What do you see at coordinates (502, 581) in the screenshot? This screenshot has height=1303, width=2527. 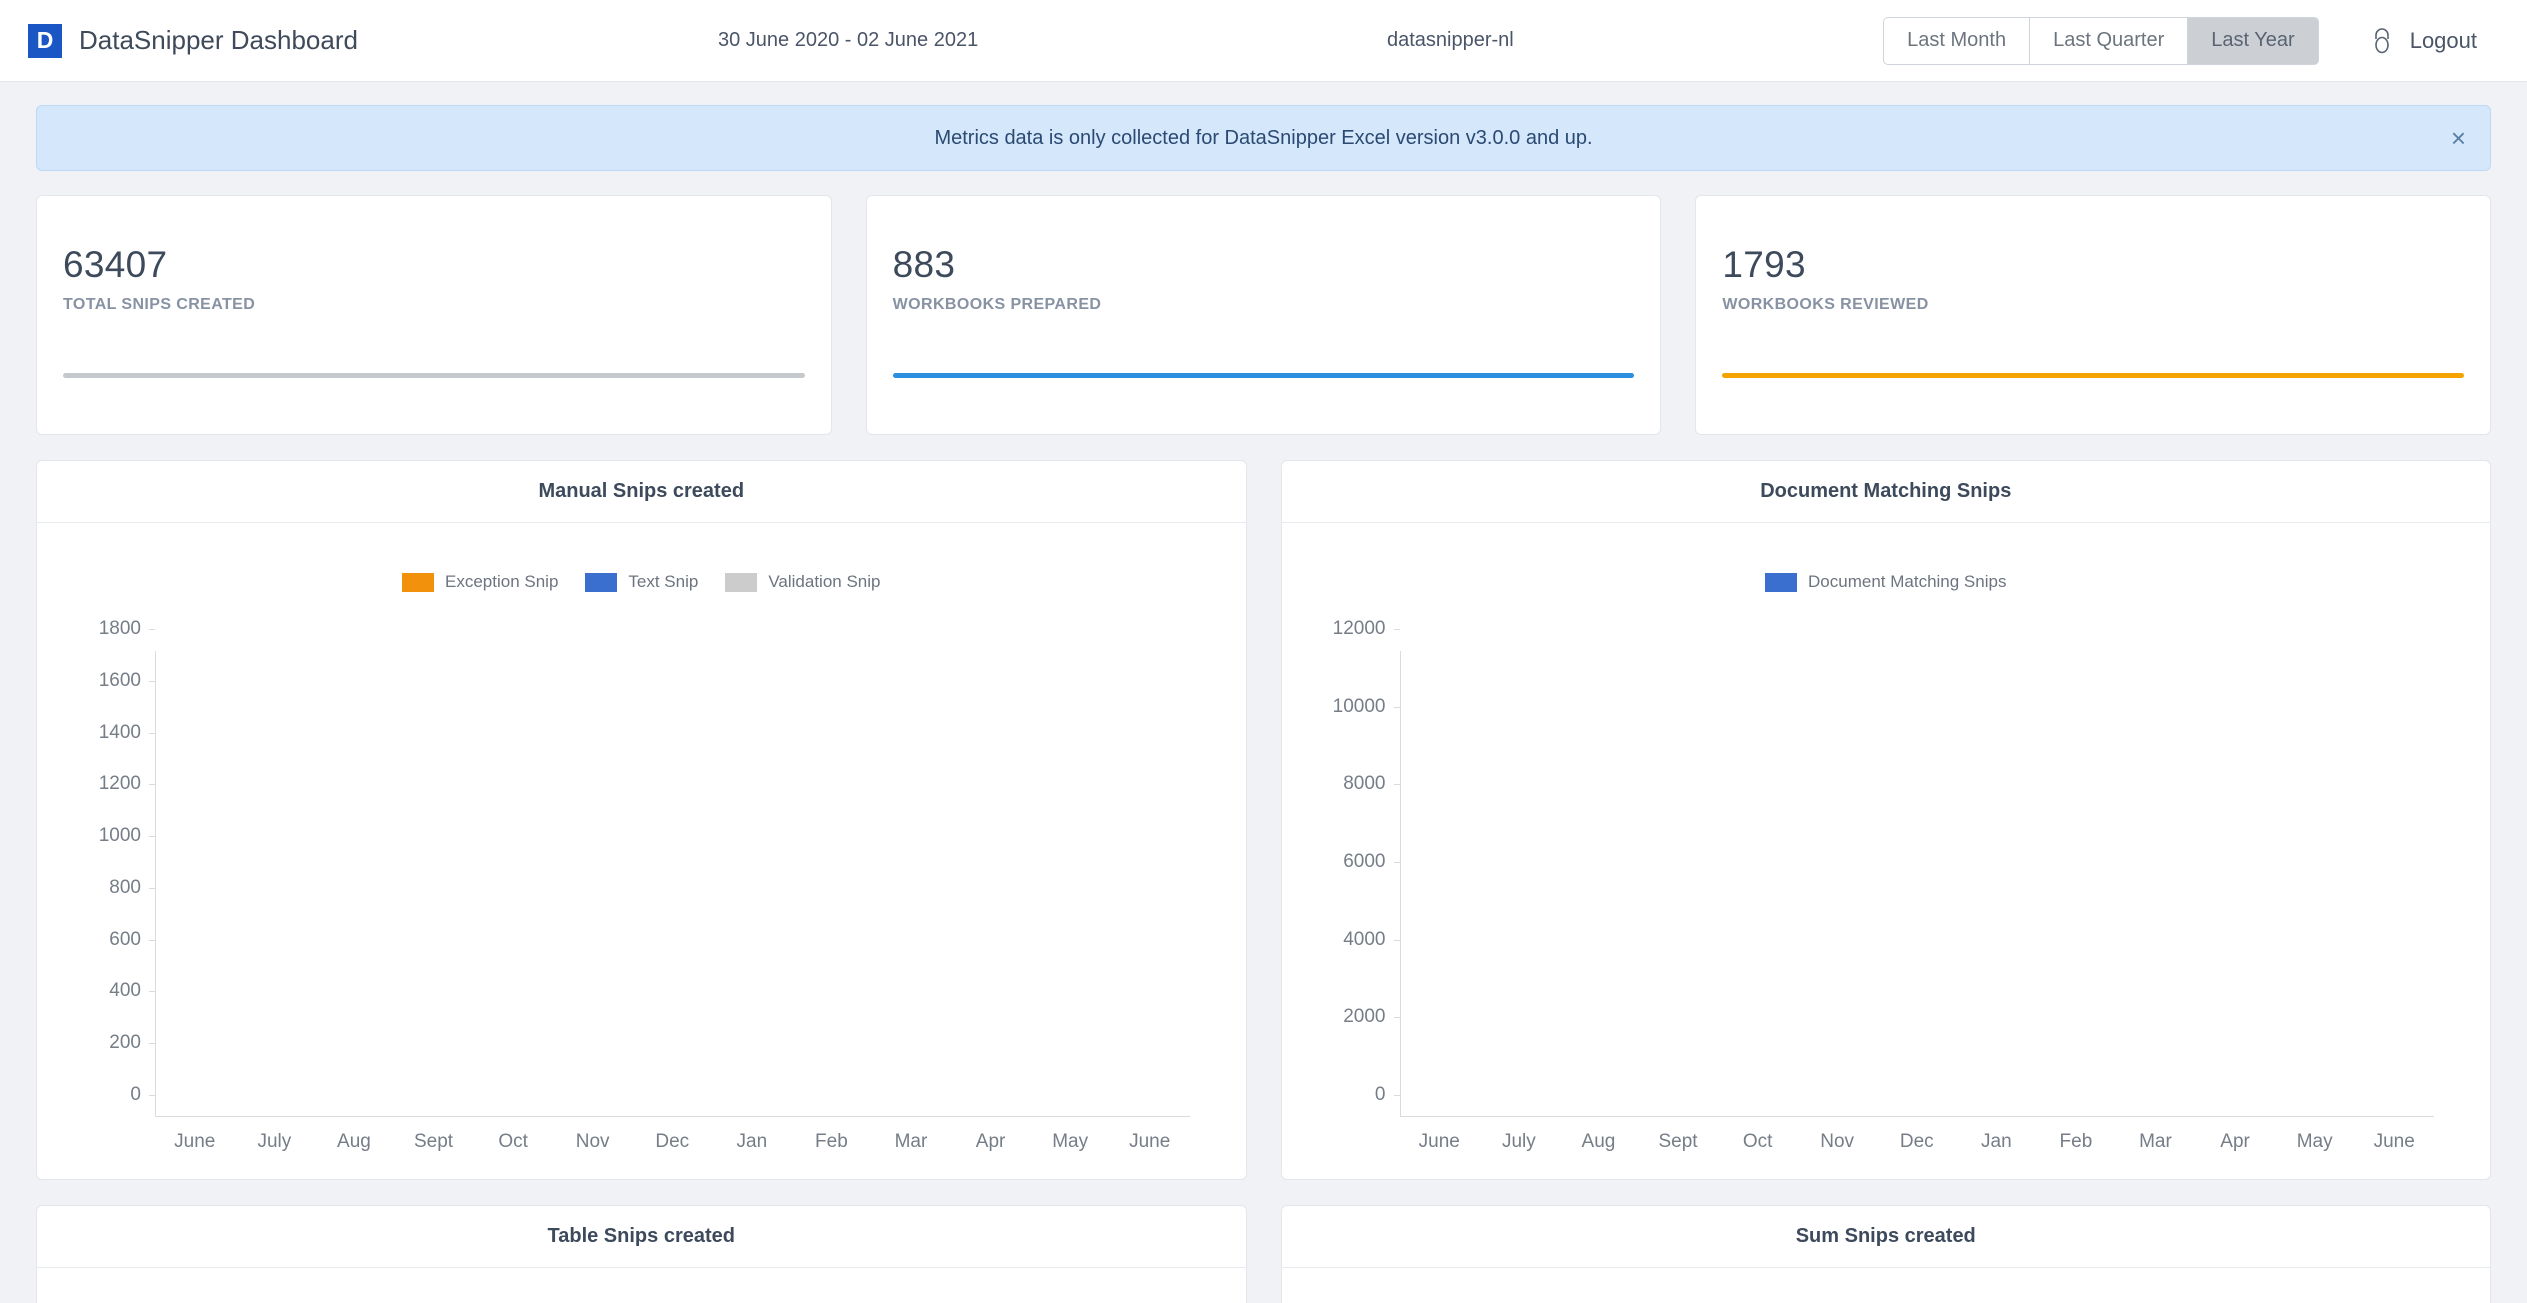 I see `legend-label: Exception Snip` at bounding box center [502, 581].